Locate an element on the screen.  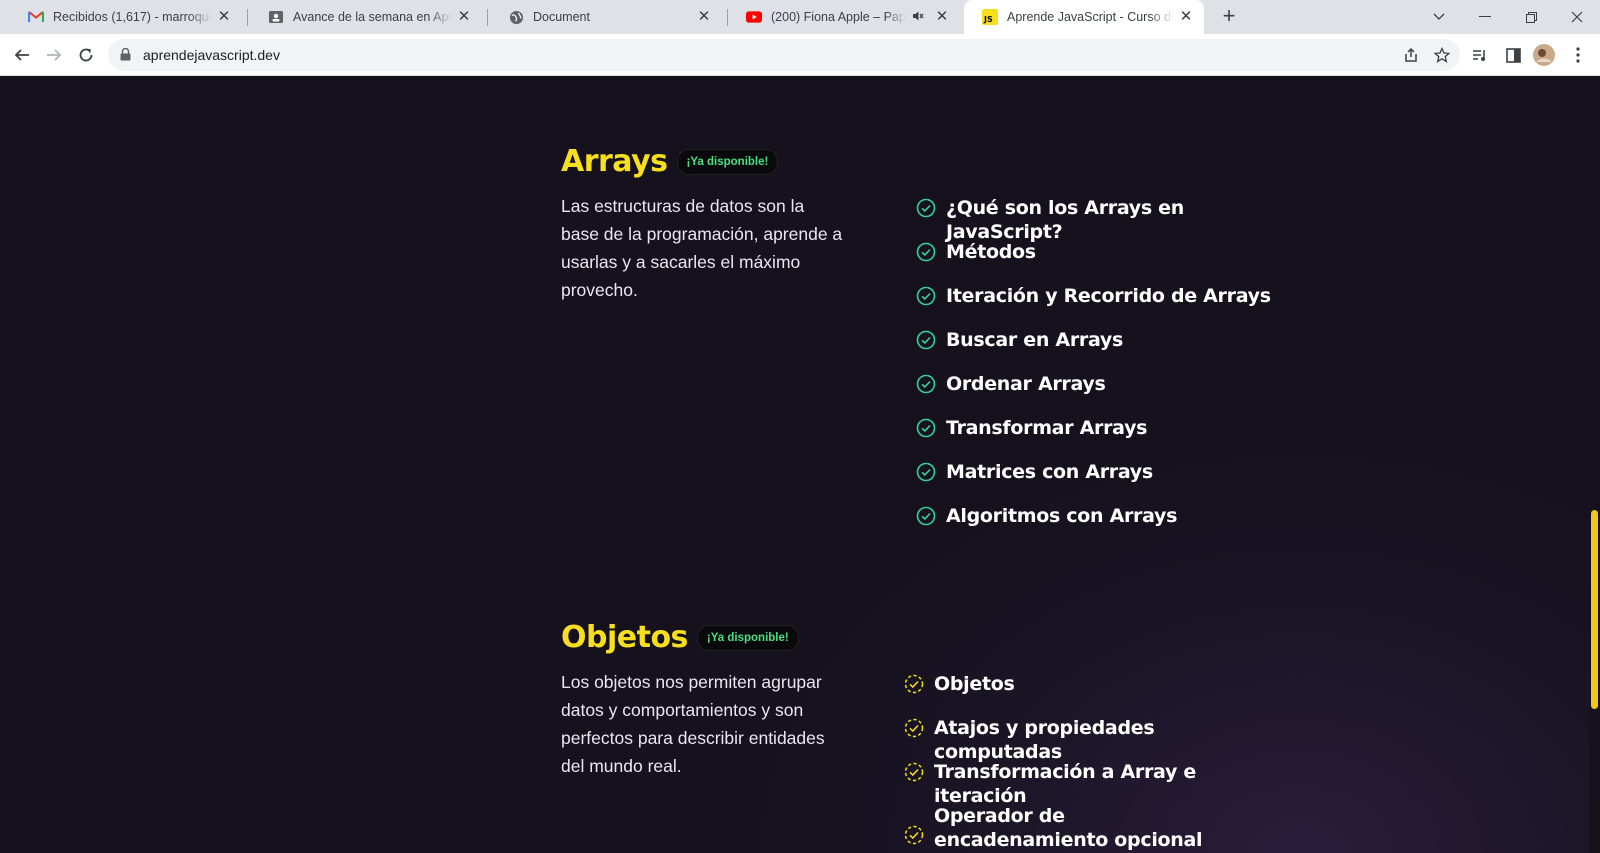
topic-label: Iteración y Recorrido de Arrays is located at coordinates (1108, 296).